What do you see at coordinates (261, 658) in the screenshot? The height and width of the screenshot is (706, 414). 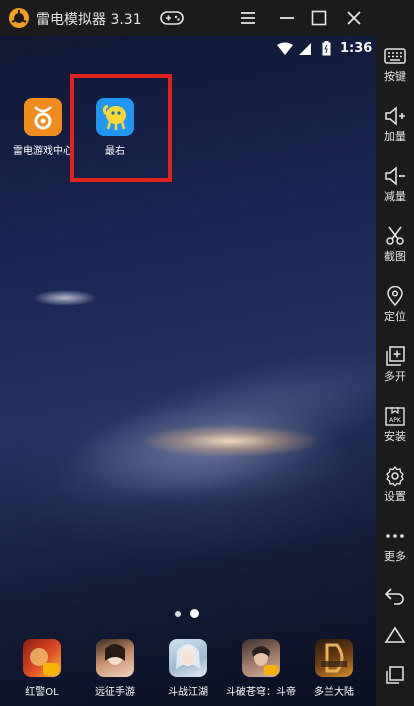 I see `doupo-game-icon` at bounding box center [261, 658].